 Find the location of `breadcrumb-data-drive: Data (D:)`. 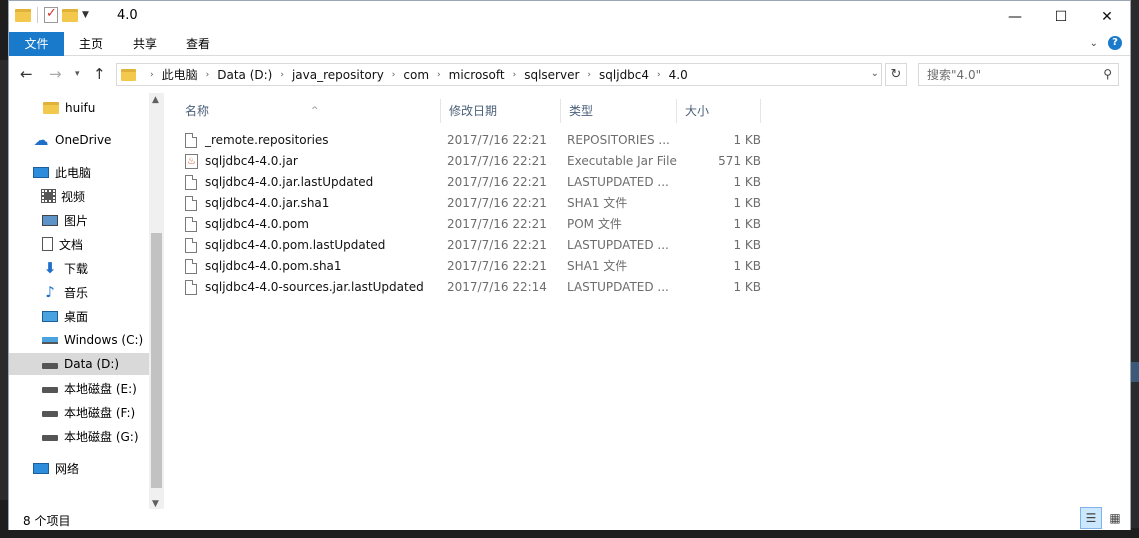

breadcrumb-data-drive: Data (D:) is located at coordinates (244, 75).